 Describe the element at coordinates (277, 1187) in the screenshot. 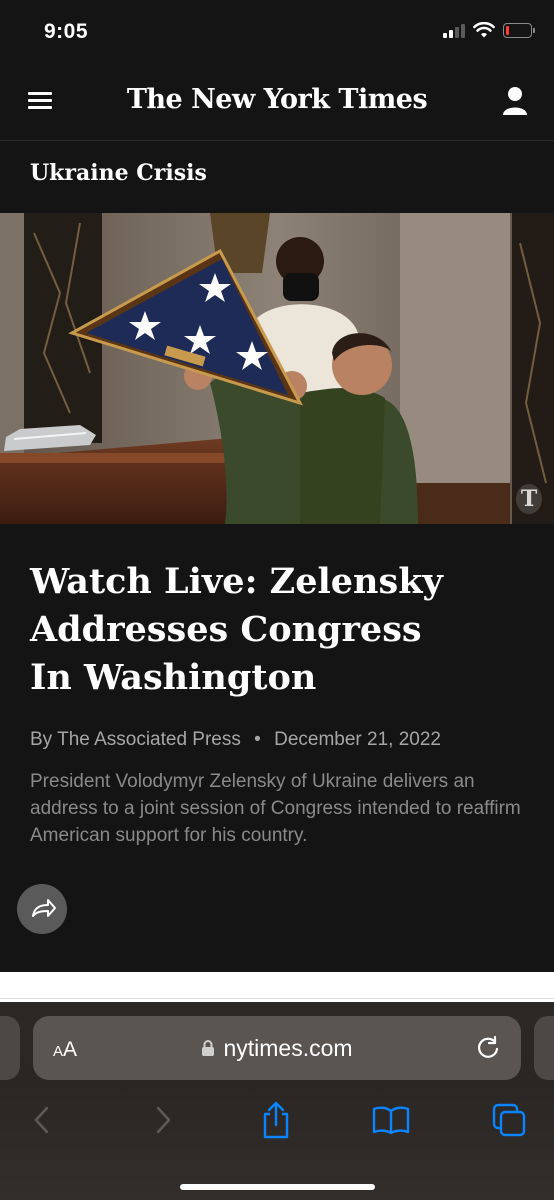

I see `home-indicator` at that location.